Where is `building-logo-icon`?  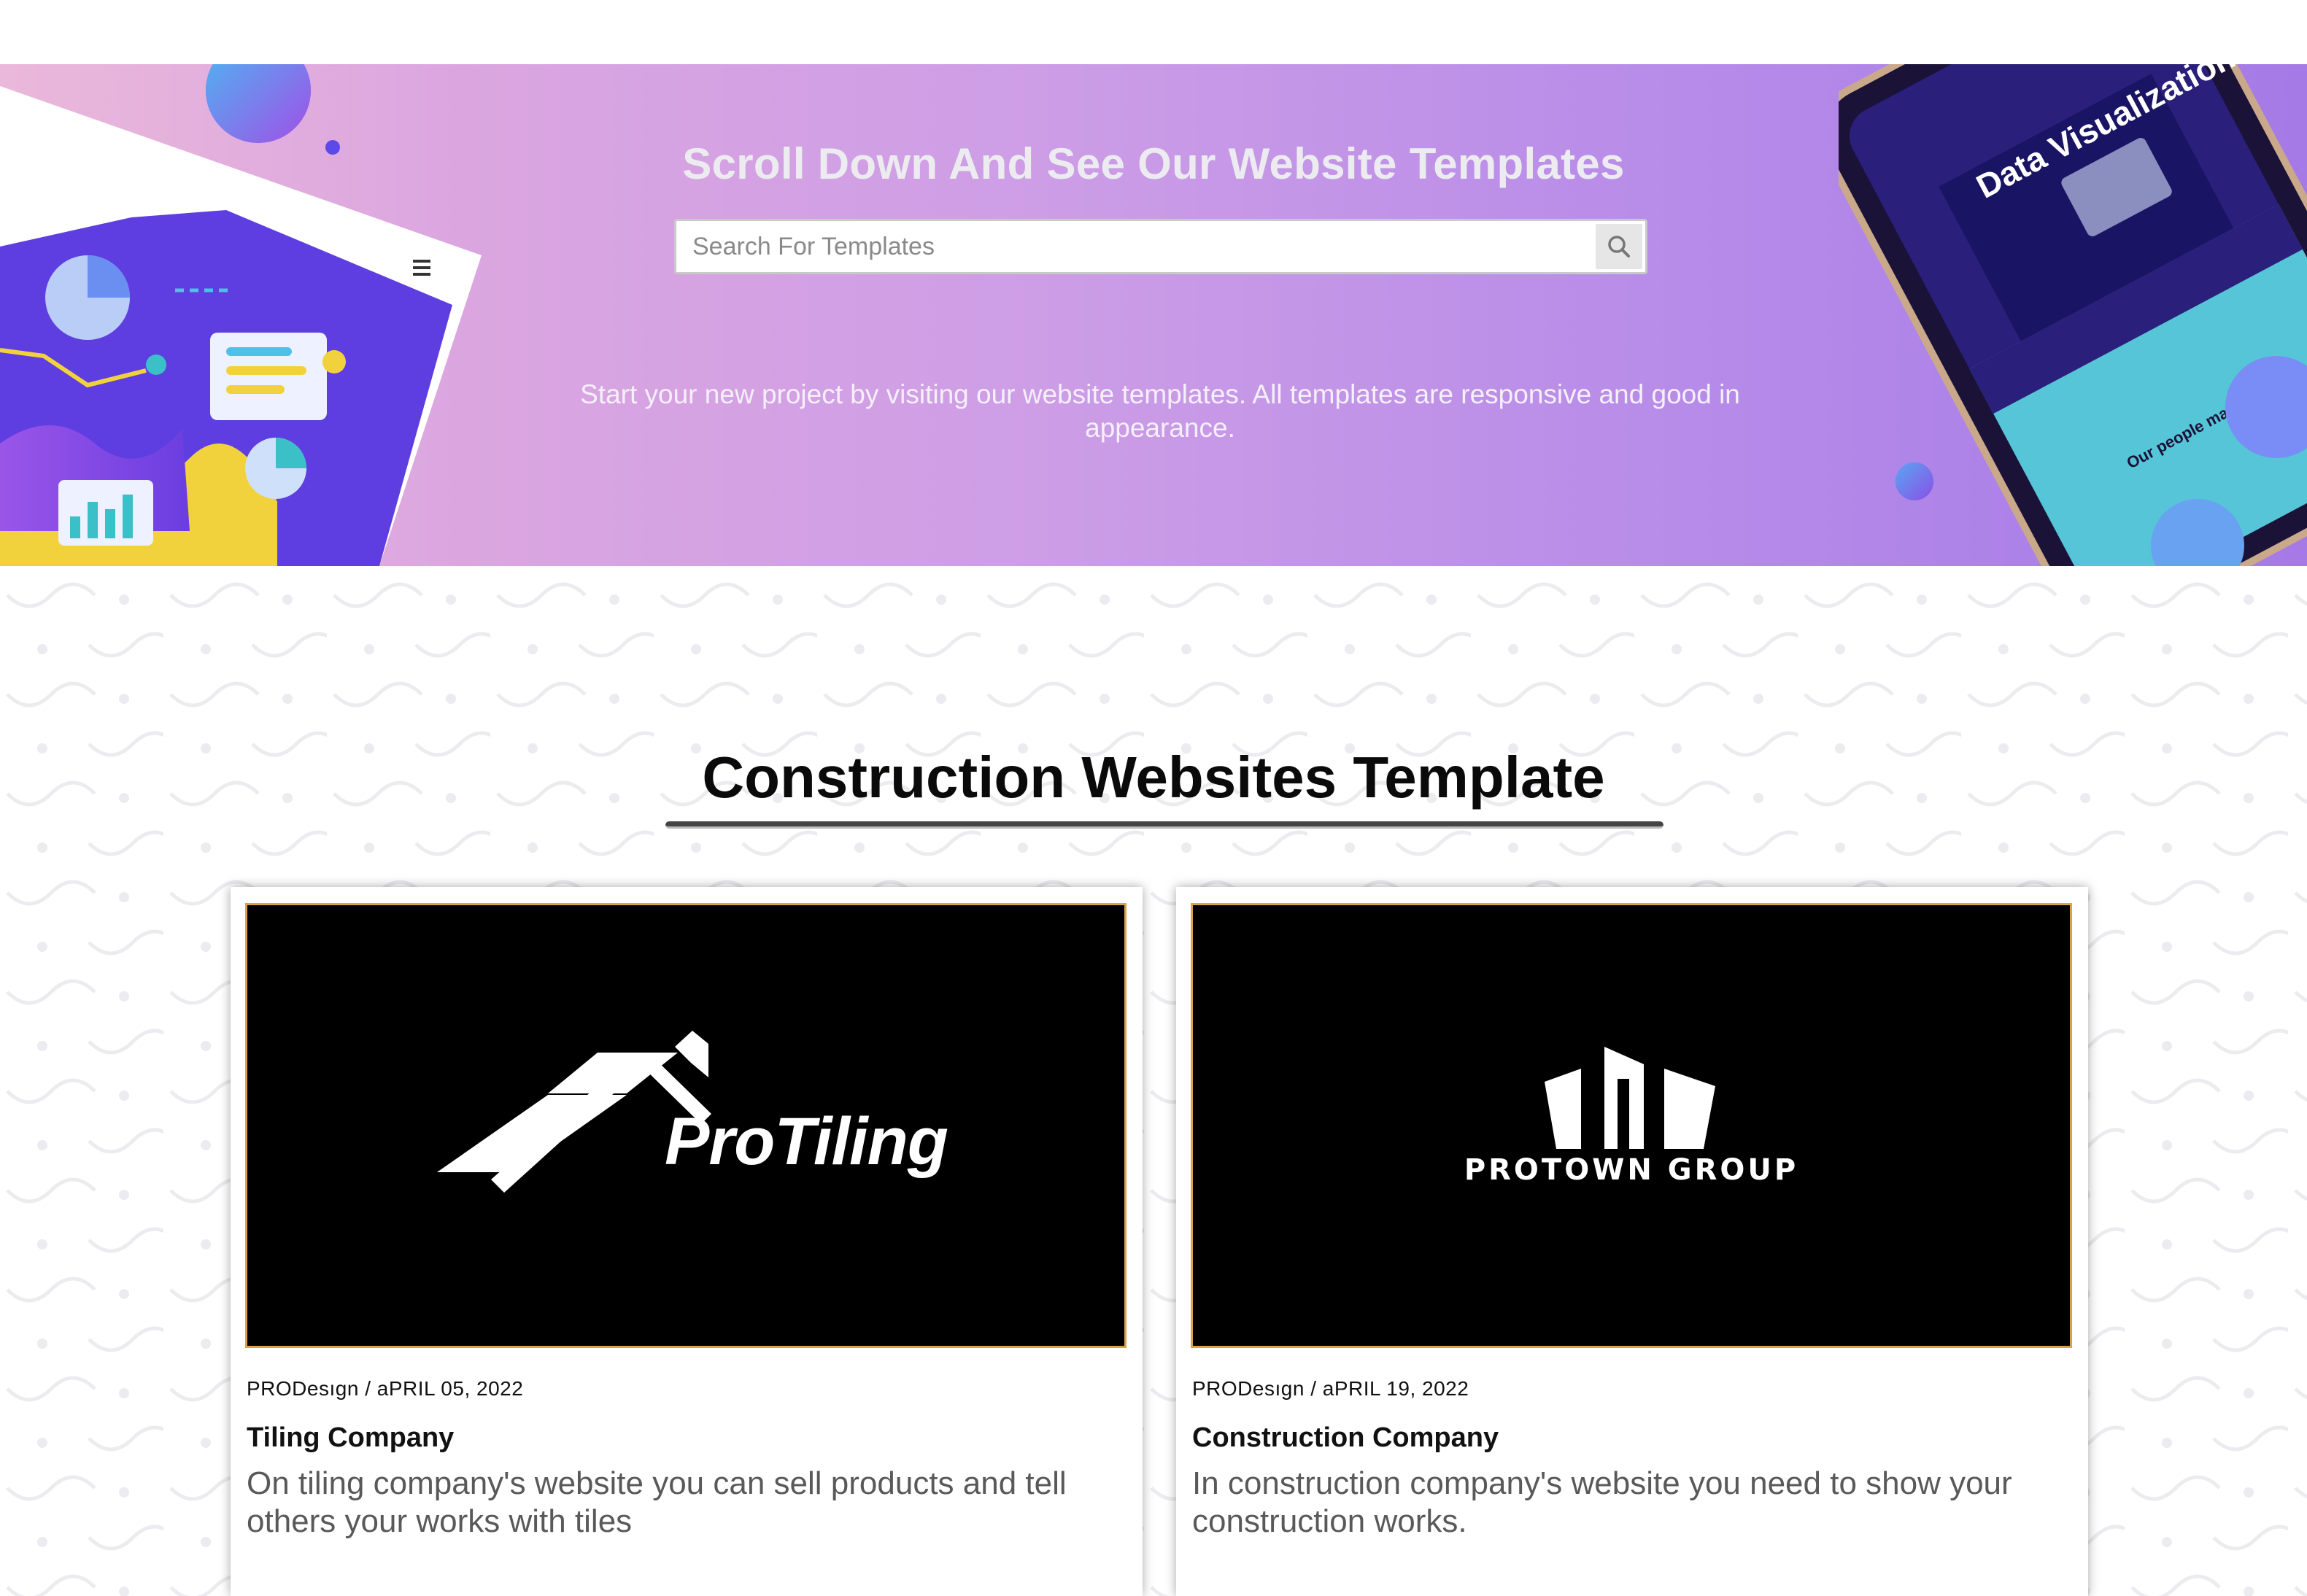
building-logo-icon is located at coordinates (1630, 1098).